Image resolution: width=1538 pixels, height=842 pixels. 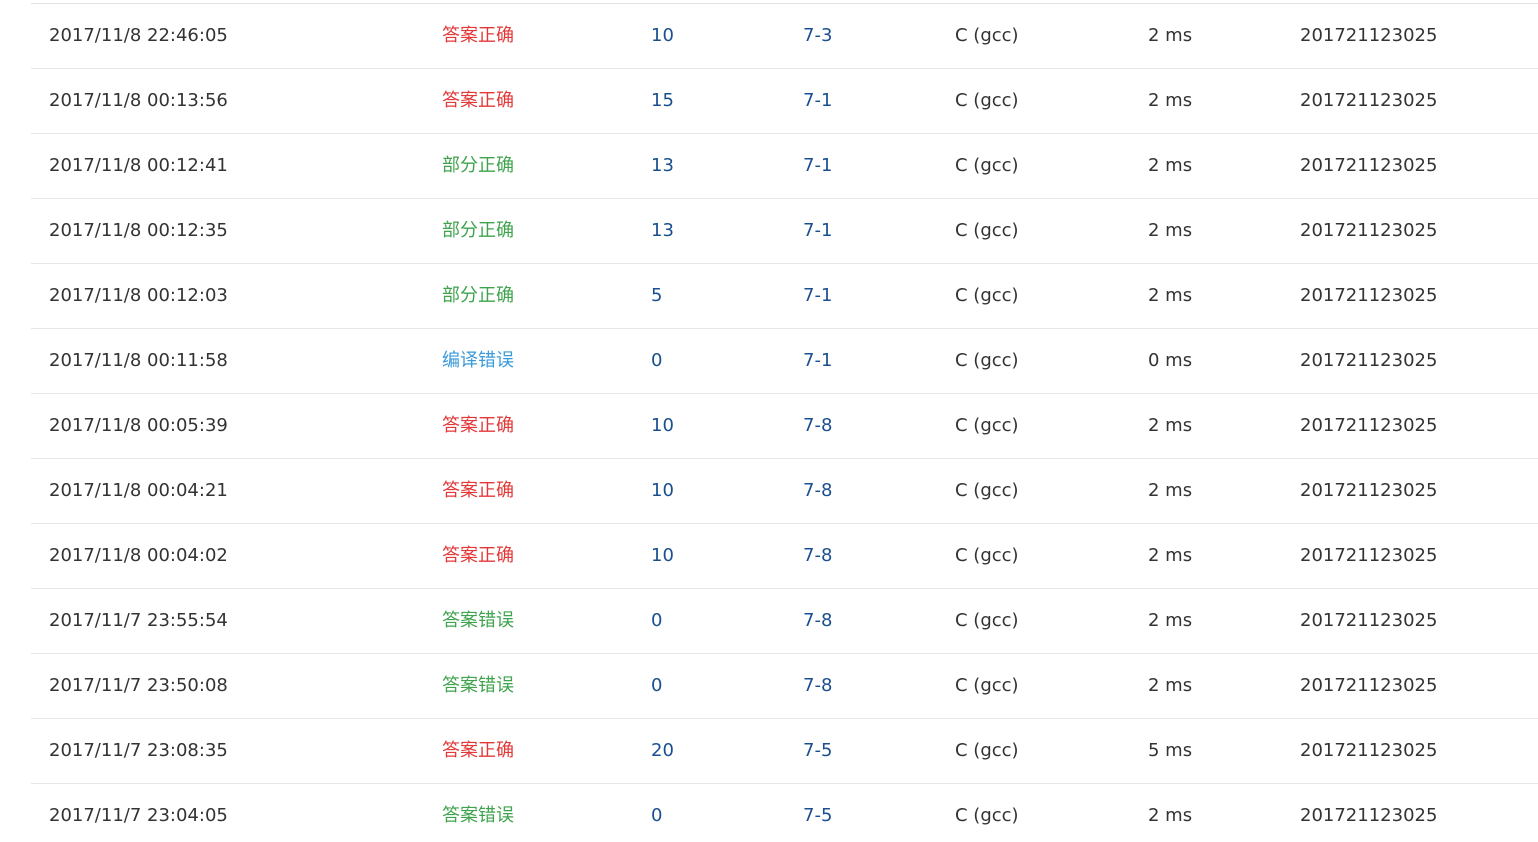 What do you see at coordinates (138, 295) in the screenshot?
I see `submit-time: 2017/11/8 00:12:03` at bounding box center [138, 295].